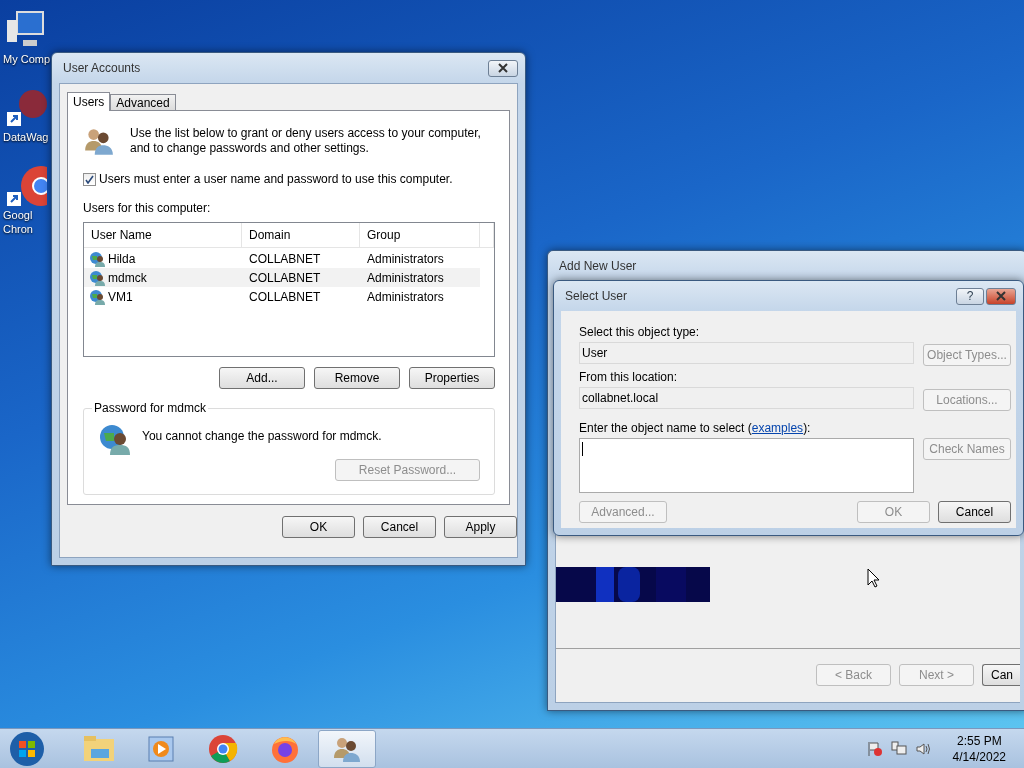  What do you see at coordinates (420, 235) in the screenshot?
I see `column-header: Group` at bounding box center [420, 235].